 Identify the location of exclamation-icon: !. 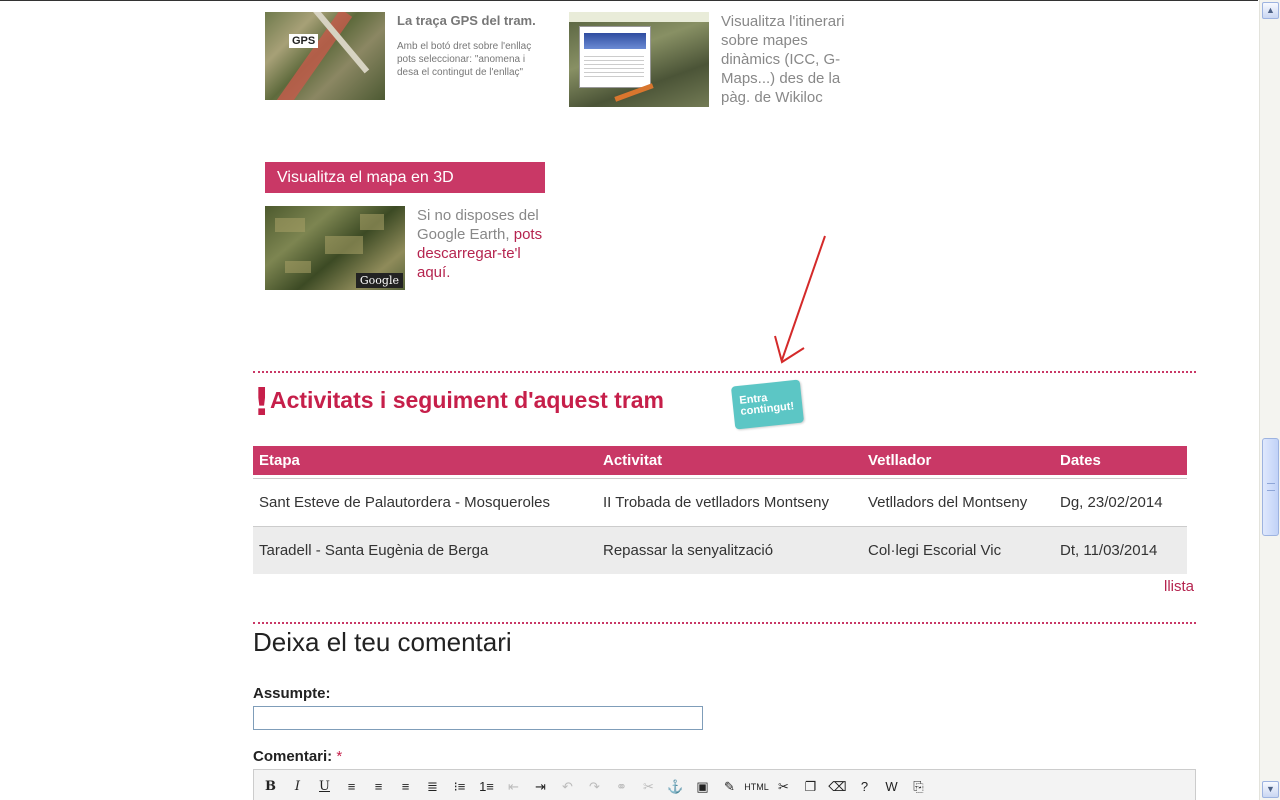
(262, 402).